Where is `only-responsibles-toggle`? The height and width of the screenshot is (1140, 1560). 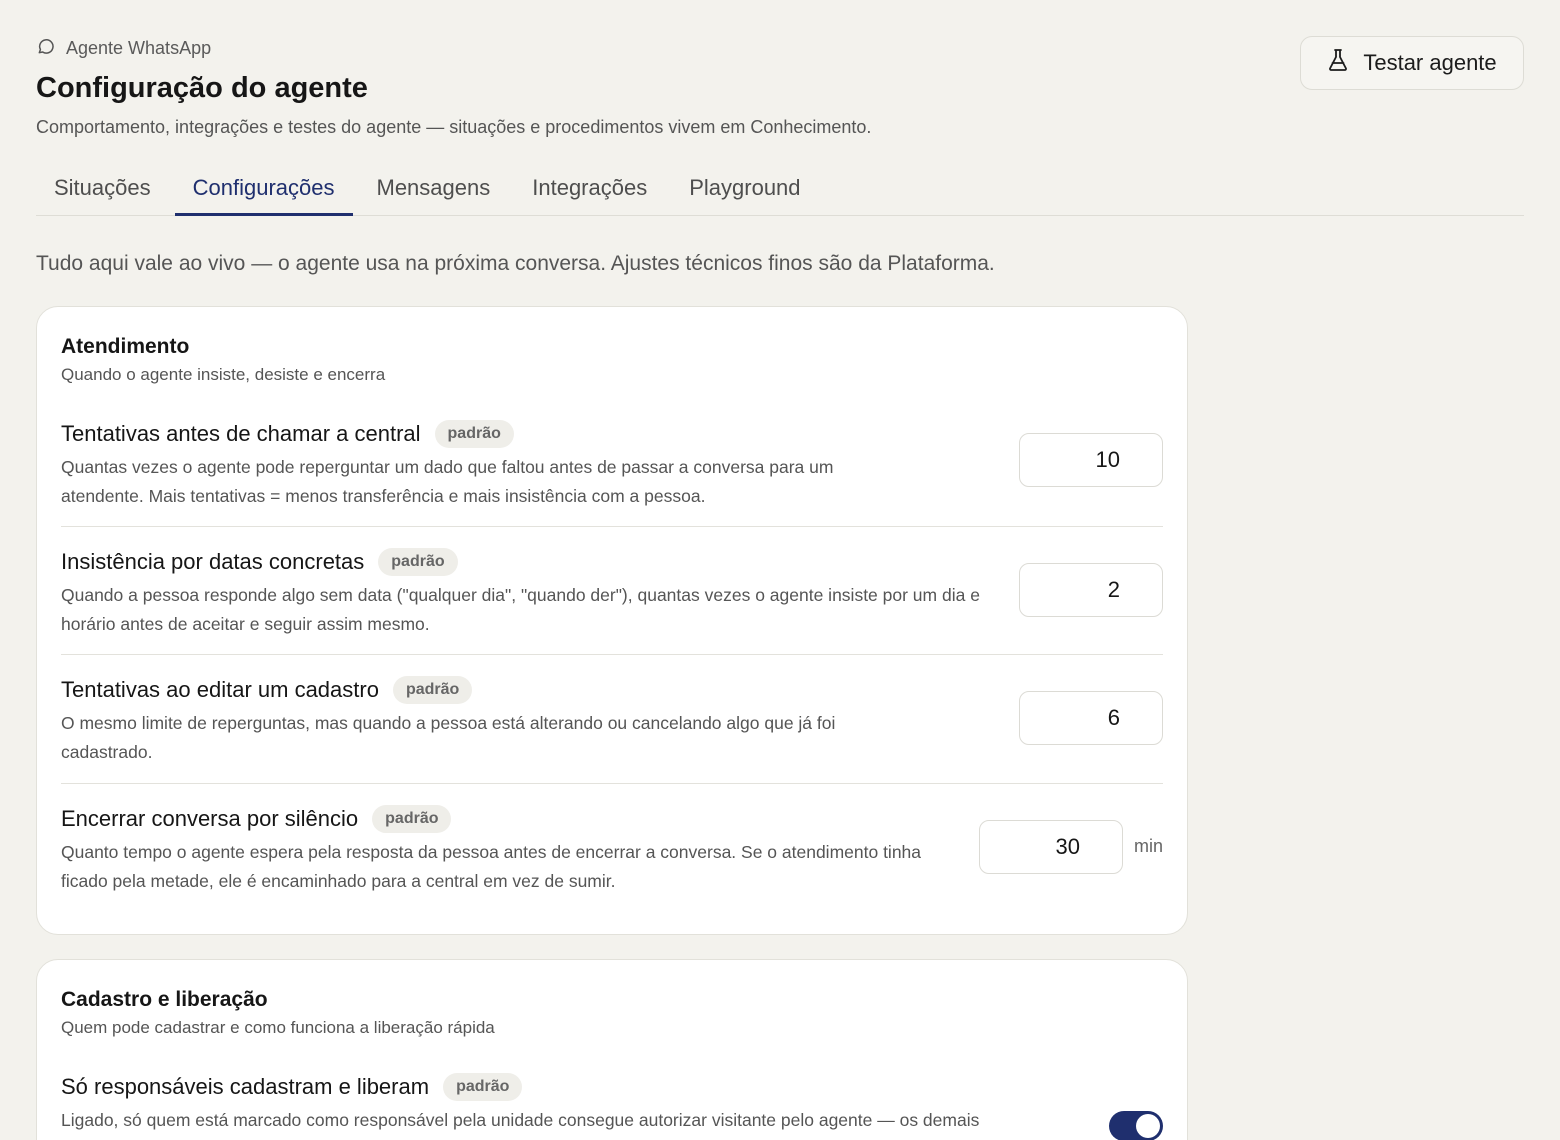
only-responsibles-toggle is located at coordinates (1136, 1125).